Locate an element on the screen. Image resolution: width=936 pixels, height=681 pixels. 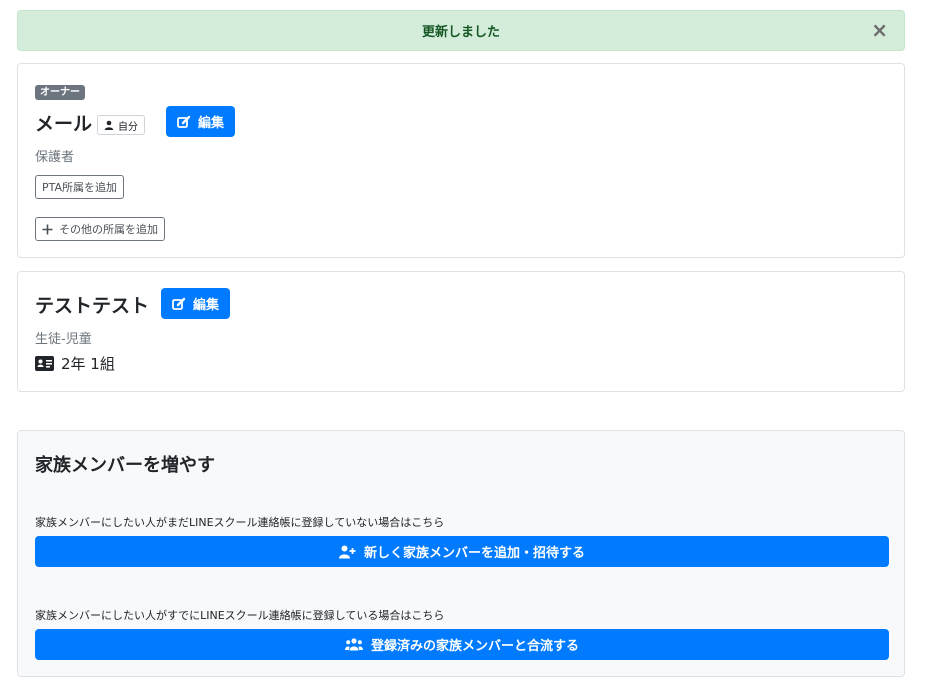
user-icon is located at coordinates (109, 125).